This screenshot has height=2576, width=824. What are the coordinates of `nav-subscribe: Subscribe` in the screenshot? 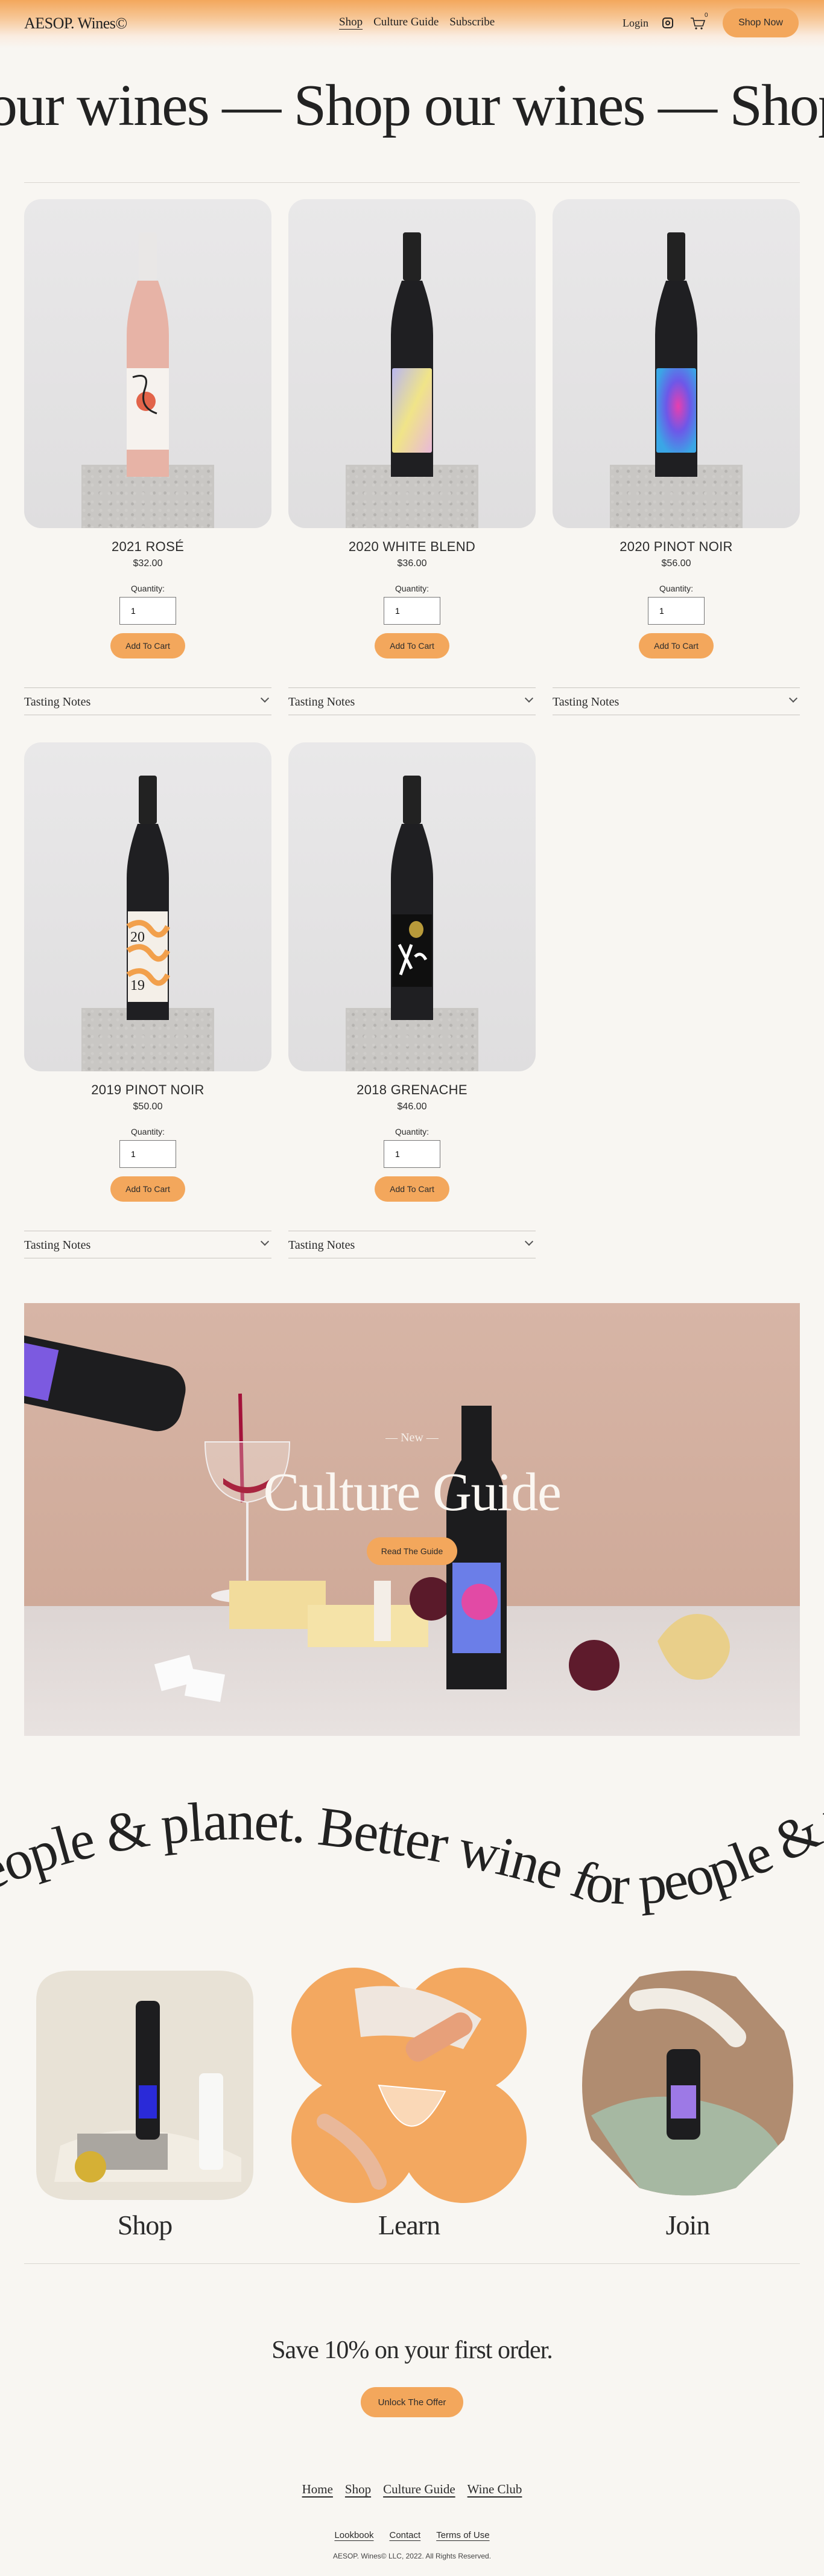 It's located at (472, 22).